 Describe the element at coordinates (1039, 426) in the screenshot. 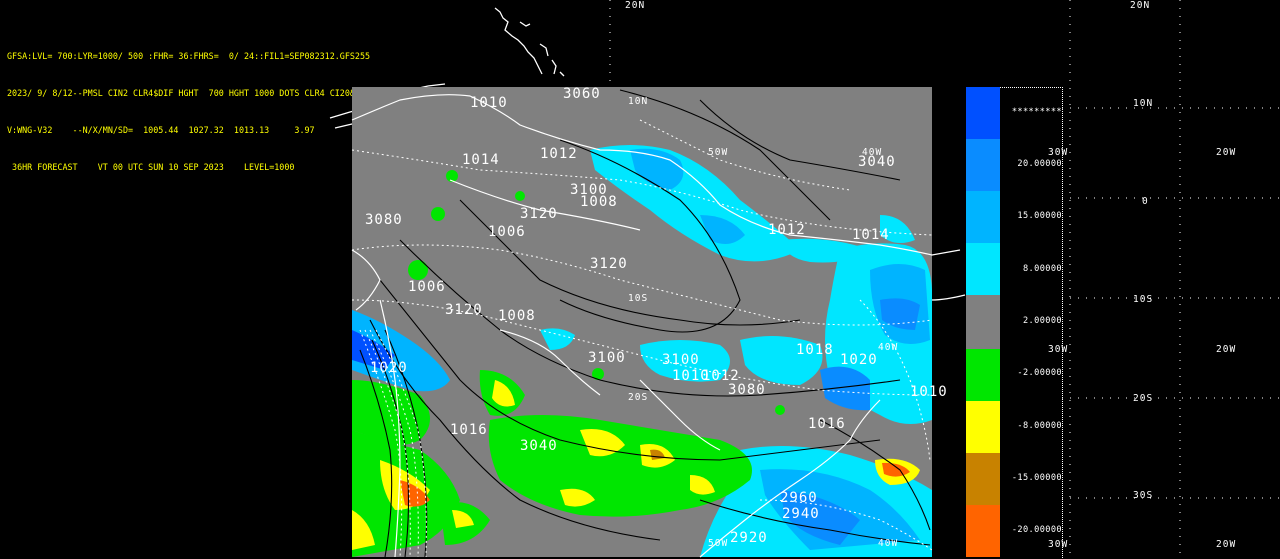

I see `colorbar-label: -8.00000` at that location.